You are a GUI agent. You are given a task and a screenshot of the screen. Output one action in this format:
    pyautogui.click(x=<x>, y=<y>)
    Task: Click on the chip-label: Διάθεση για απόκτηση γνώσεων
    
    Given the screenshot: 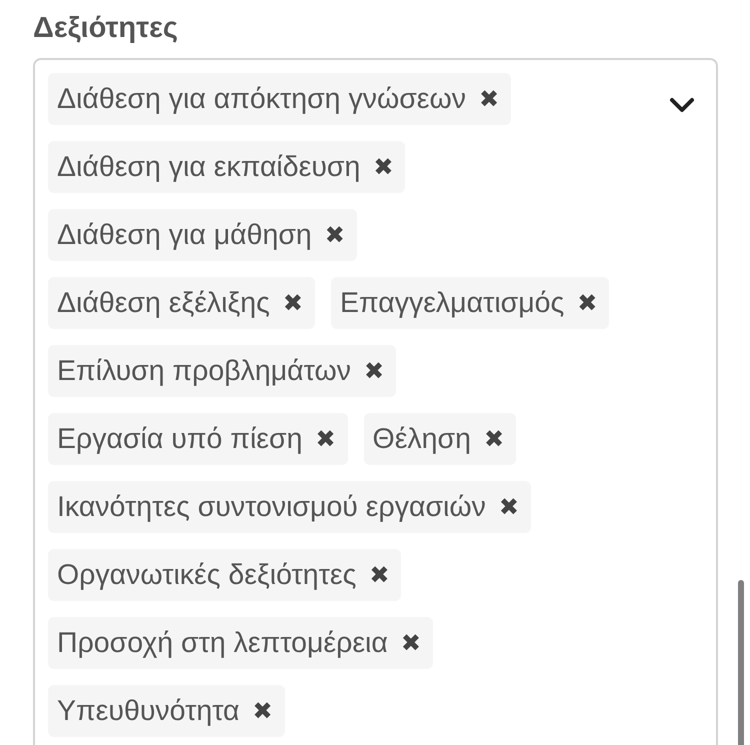 What is the action you would take?
    pyautogui.click(x=261, y=99)
    